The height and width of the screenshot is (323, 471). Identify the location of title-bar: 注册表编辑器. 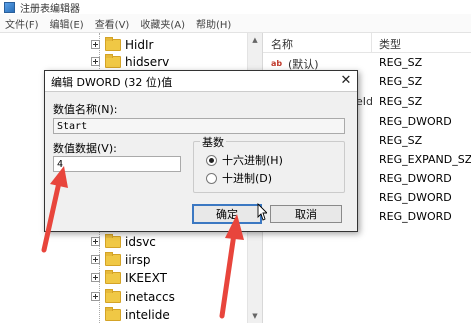
(235, 7).